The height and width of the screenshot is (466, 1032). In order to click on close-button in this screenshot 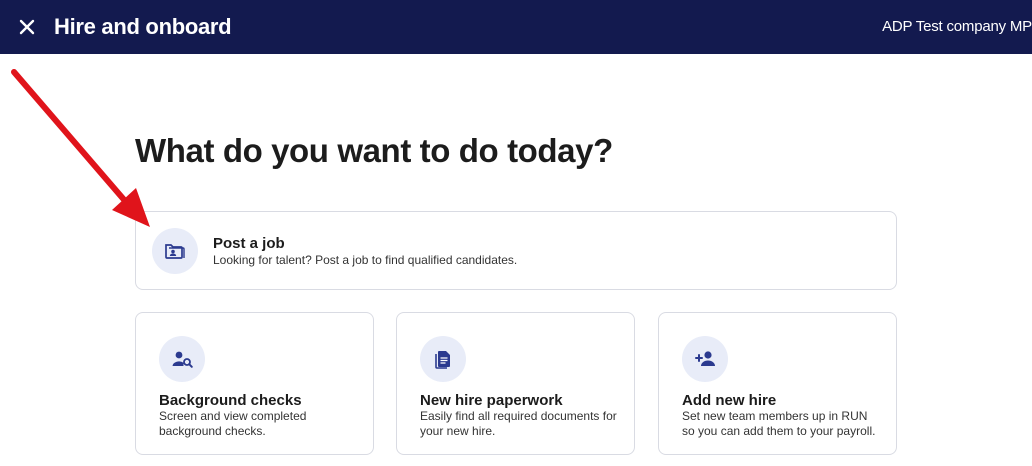, I will do `click(27, 27)`.